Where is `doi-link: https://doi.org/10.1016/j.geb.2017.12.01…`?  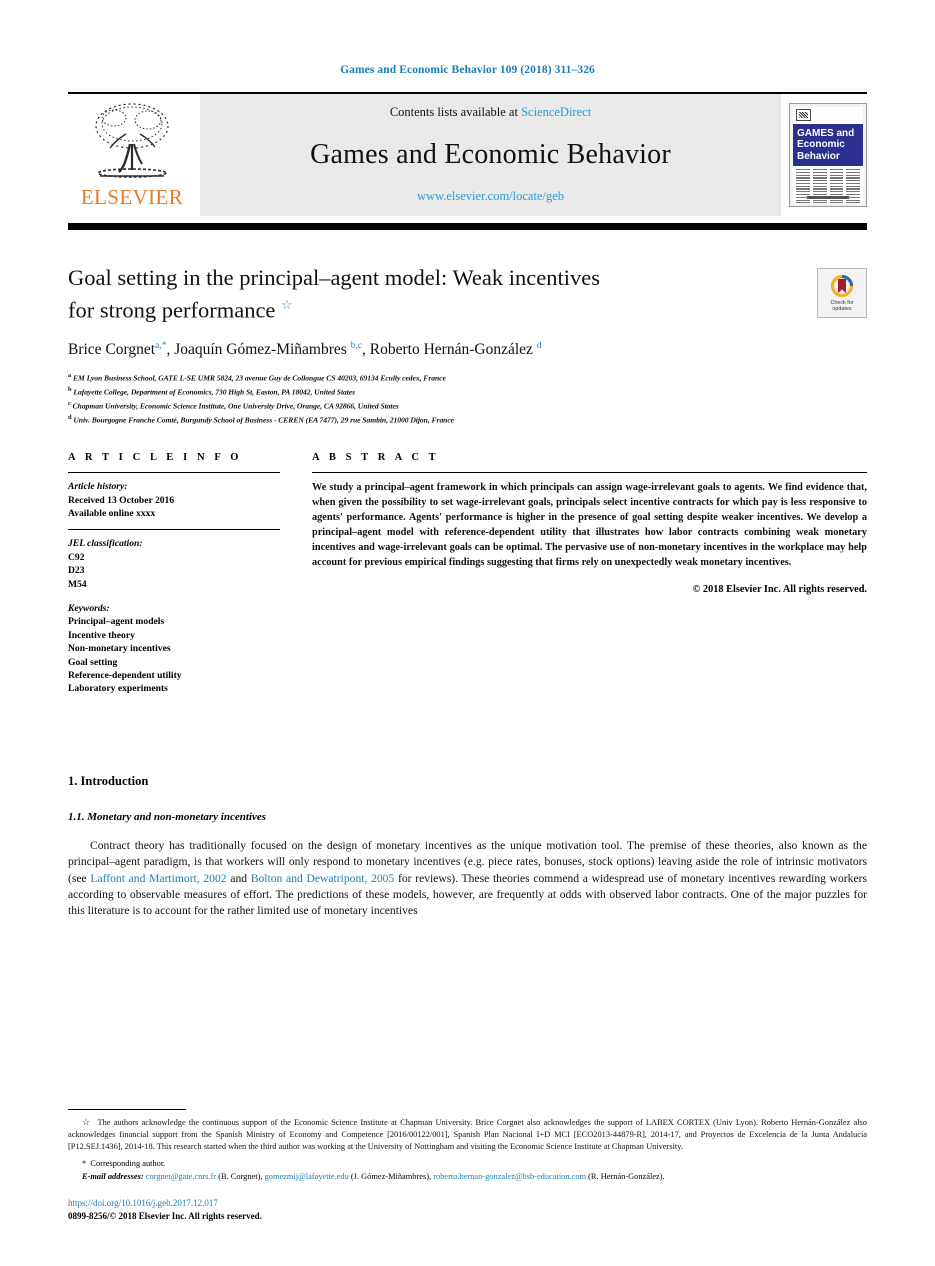 doi-link: https://doi.org/10.1016/j.geb.2017.12.01… is located at coordinates (467, 1203).